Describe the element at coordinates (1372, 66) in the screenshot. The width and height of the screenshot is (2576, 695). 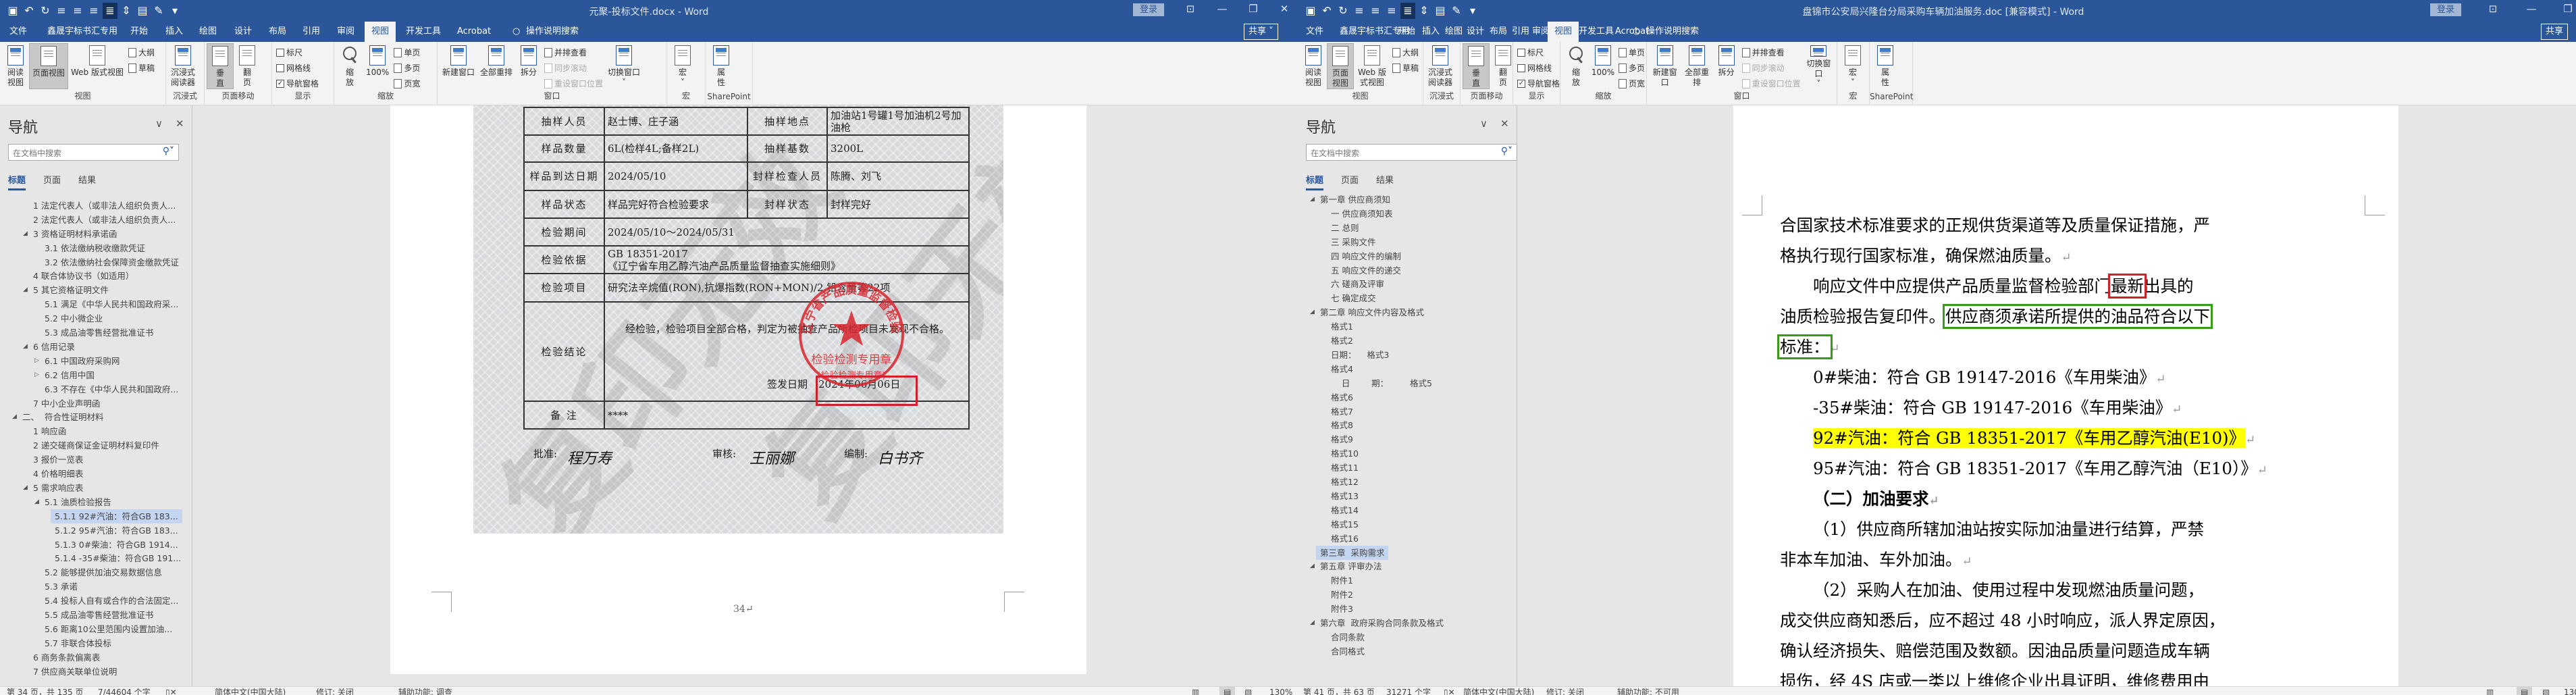
I see `web-layout-button: Web 版式视图` at that location.